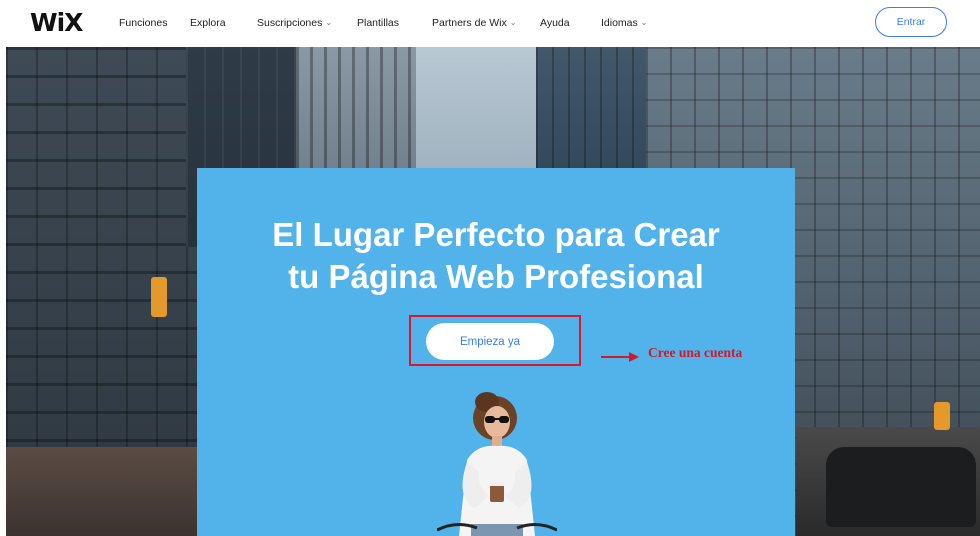  What do you see at coordinates (619, 23) in the screenshot?
I see `nav-item-label: Idiomas` at bounding box center [619, 23].